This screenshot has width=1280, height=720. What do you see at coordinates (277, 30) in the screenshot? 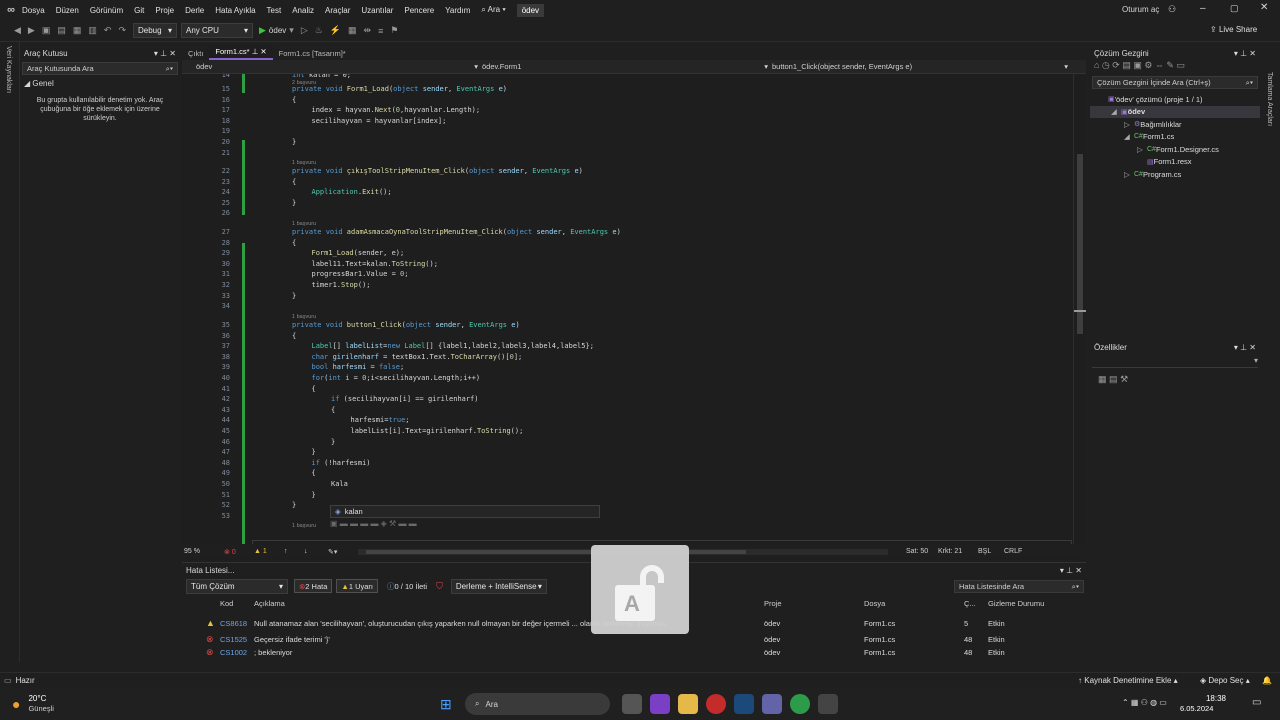
I see `start-debug-label: ödev` at bounding box center [277, 30].